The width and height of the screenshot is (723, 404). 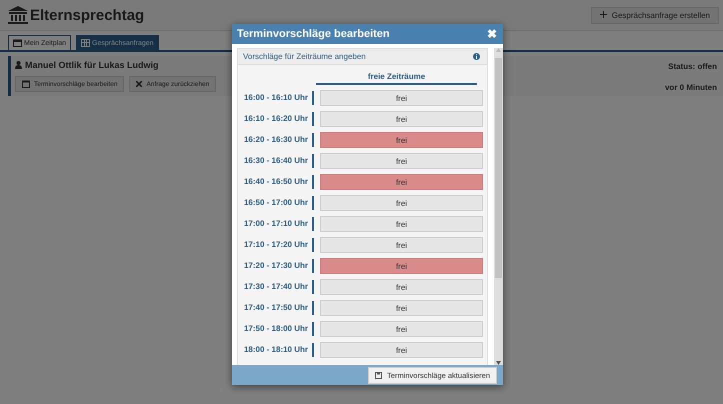 What do you see at coordinates (85, 43) in the screenshot?
I see `grid-icon` at bounding box center [85, 43].